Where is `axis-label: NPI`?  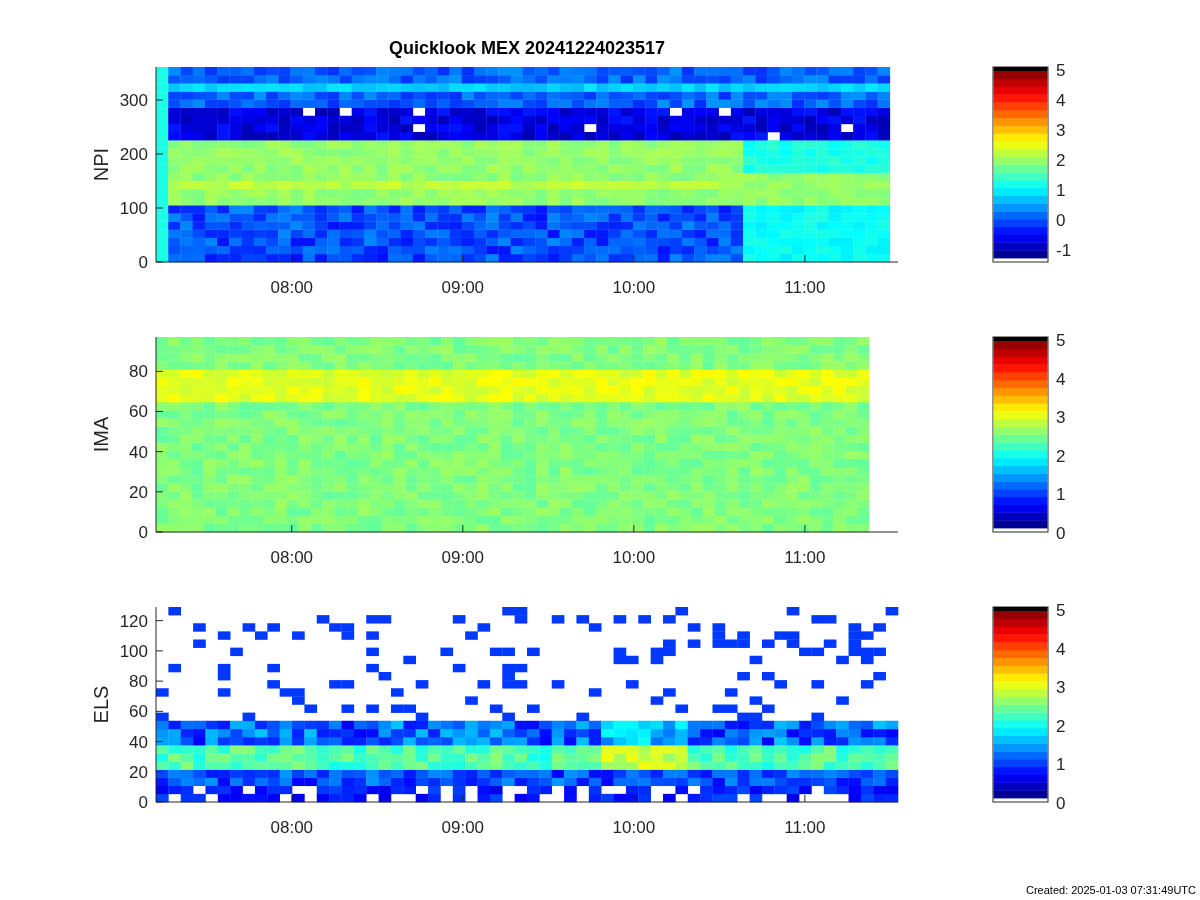 axis-label: NPI is located at coordinates (101, 164).